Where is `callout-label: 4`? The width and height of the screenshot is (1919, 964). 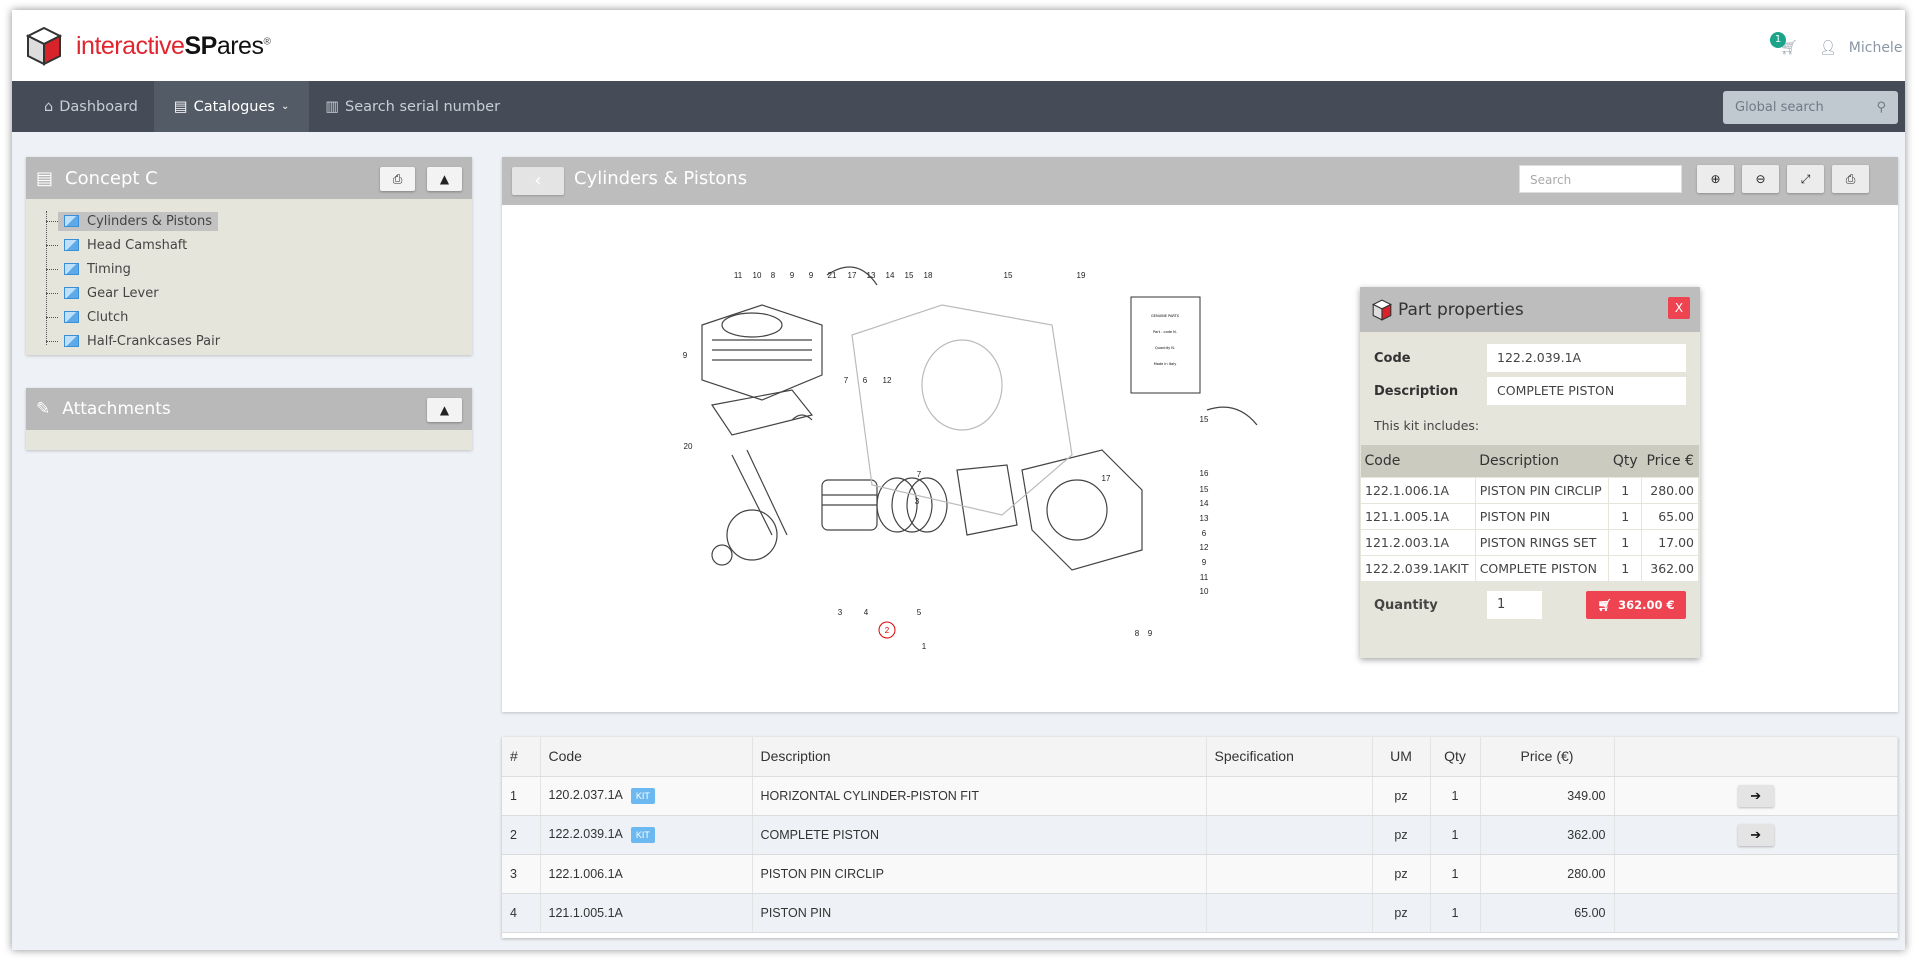 callout-label: 4 is located at coordinates (866, 612).